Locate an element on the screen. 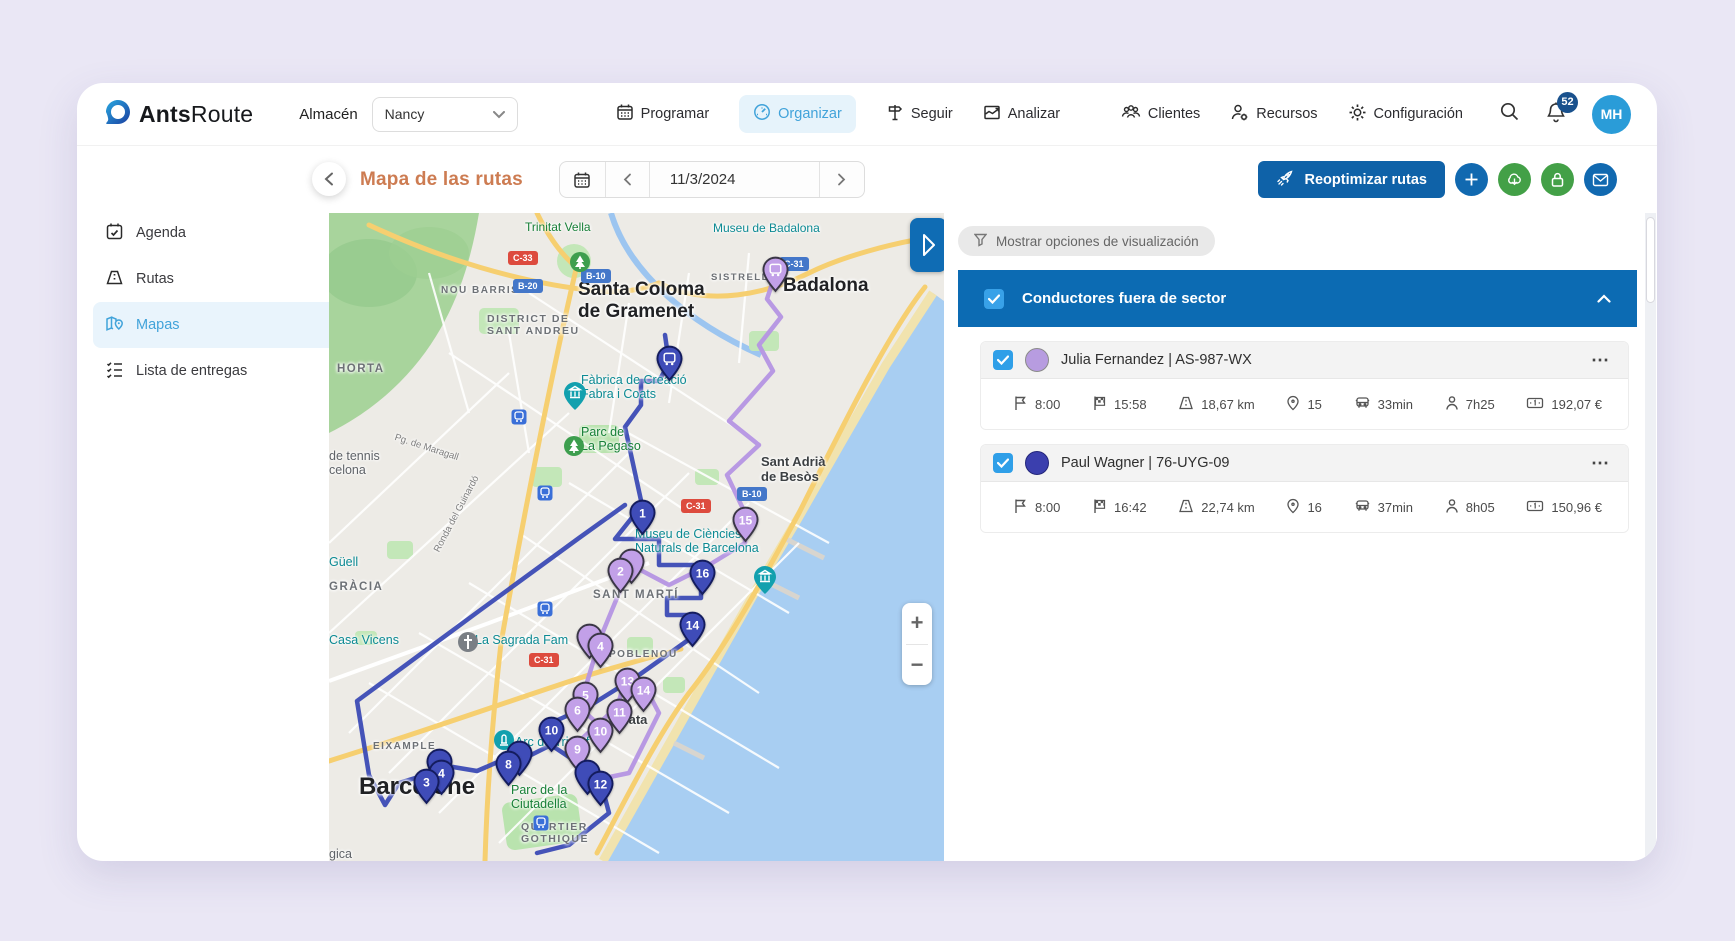  map-place-label: Pg. de Maragall is located at coordinates (426, 448).